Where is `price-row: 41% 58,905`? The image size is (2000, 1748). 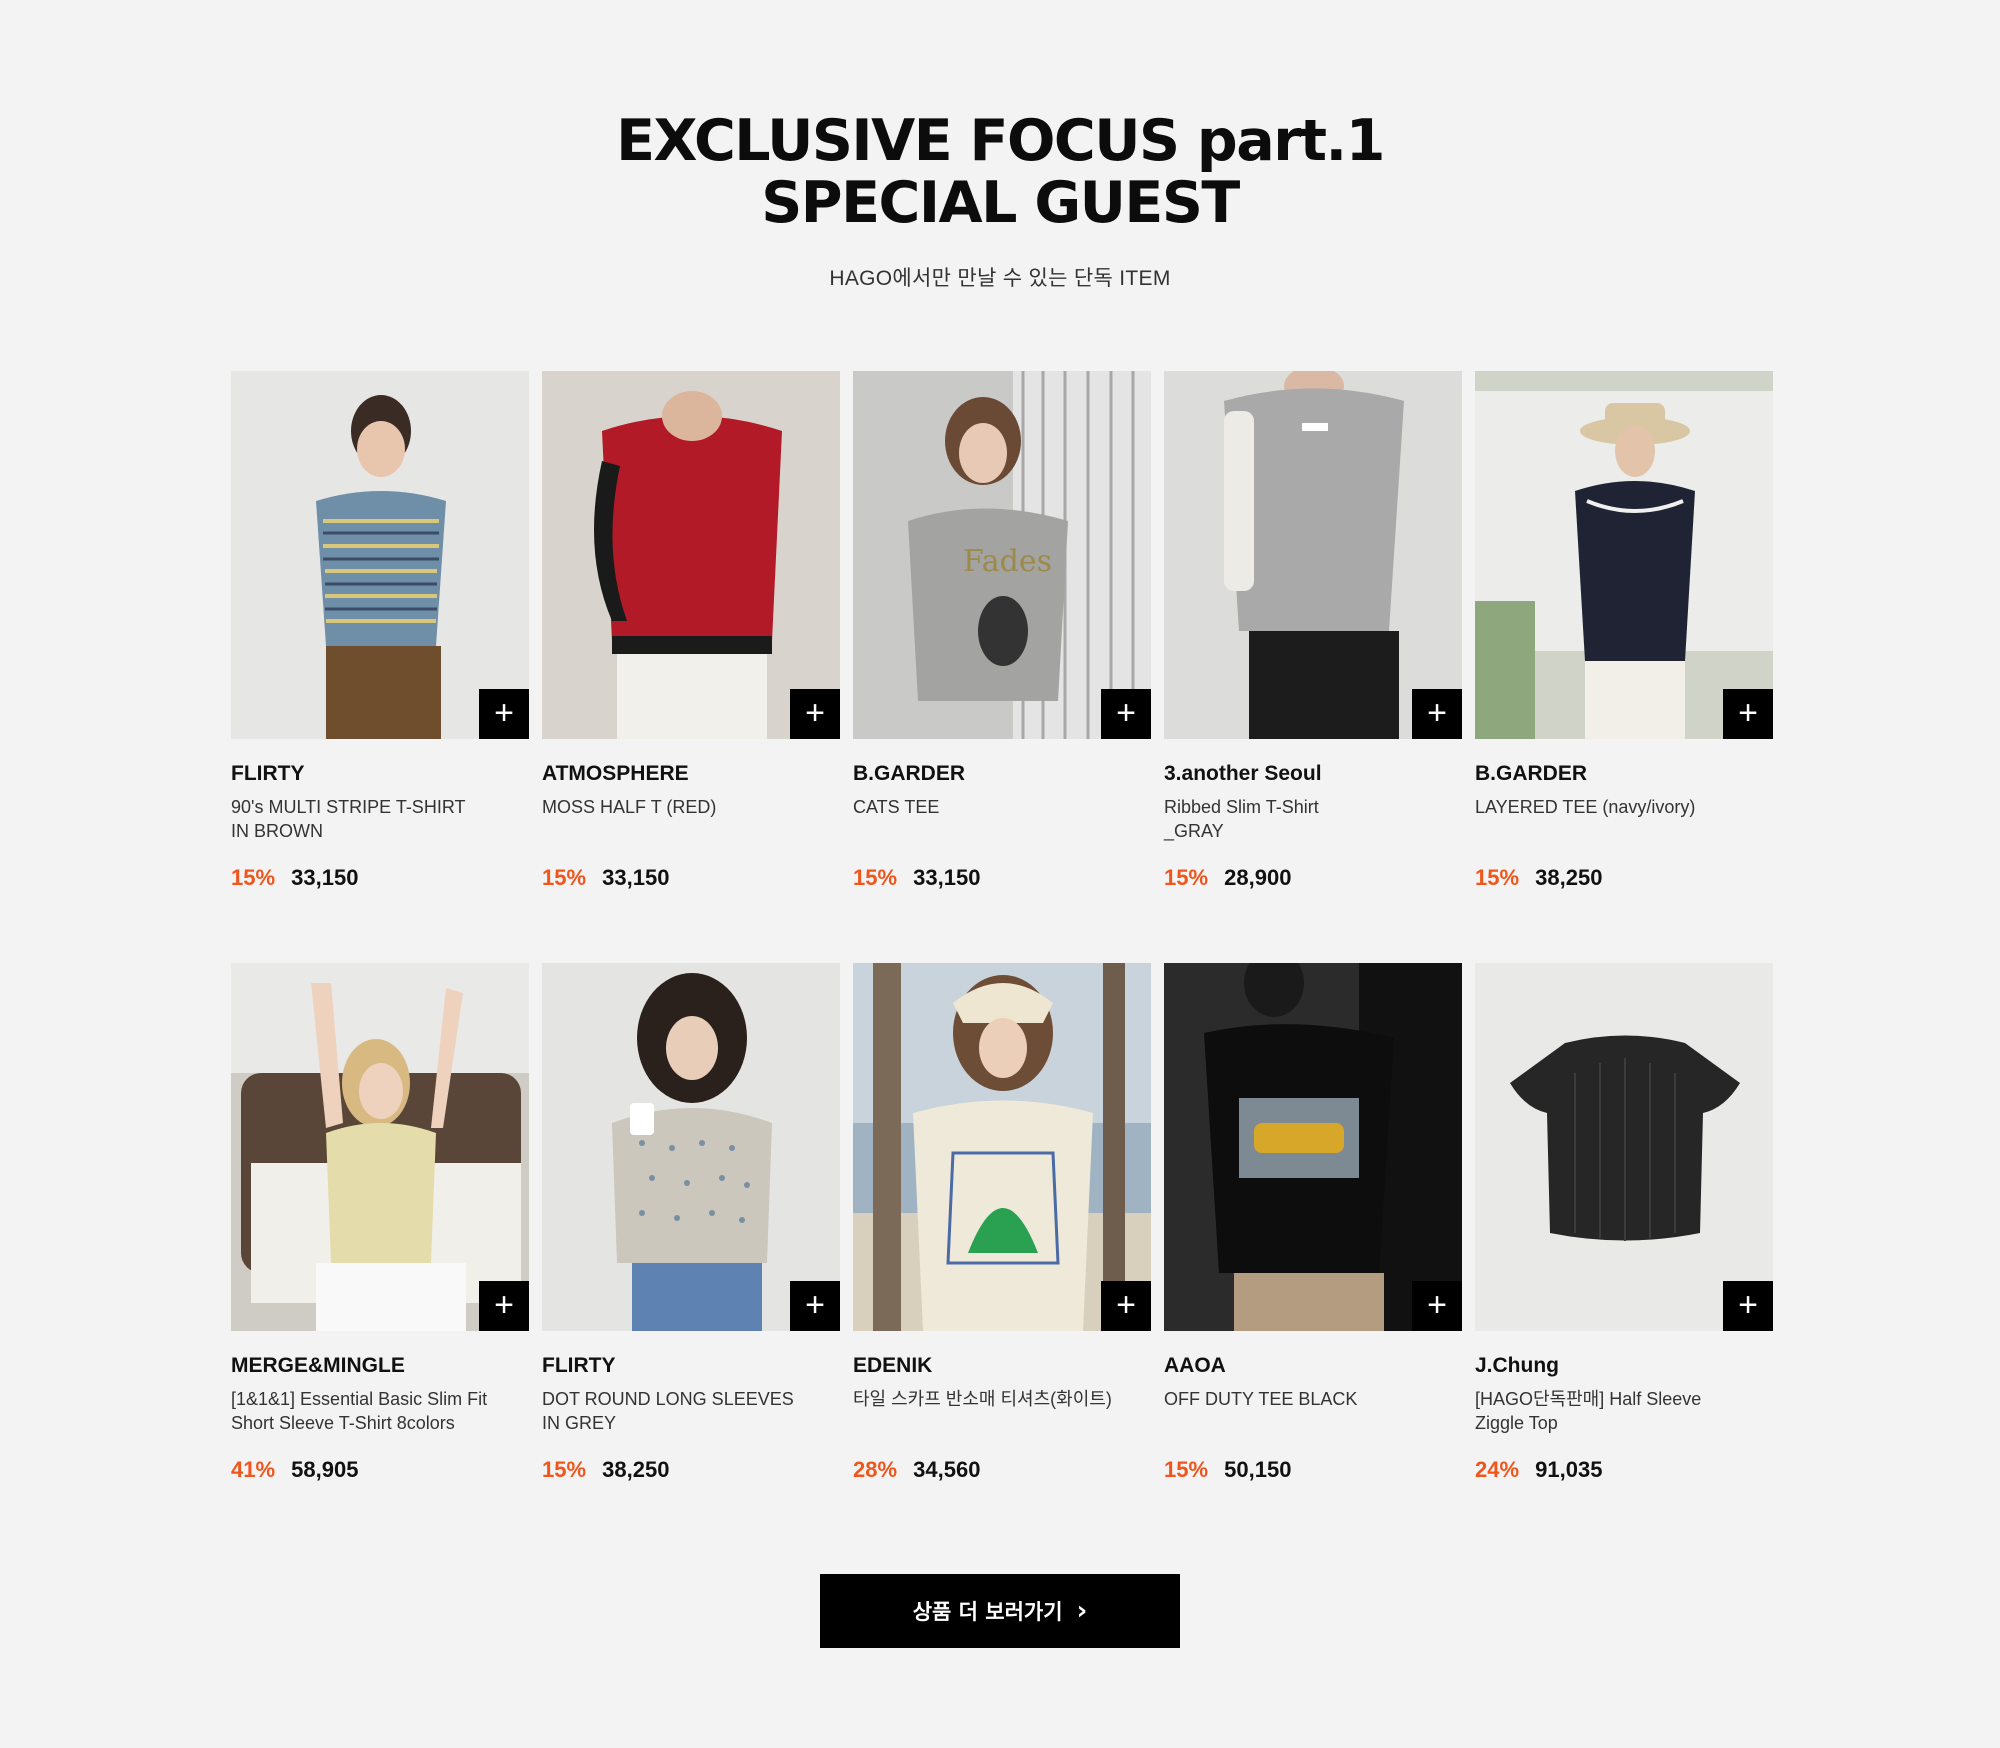 price-row: 41% 58,905 is located at coordinates (380, 1470).